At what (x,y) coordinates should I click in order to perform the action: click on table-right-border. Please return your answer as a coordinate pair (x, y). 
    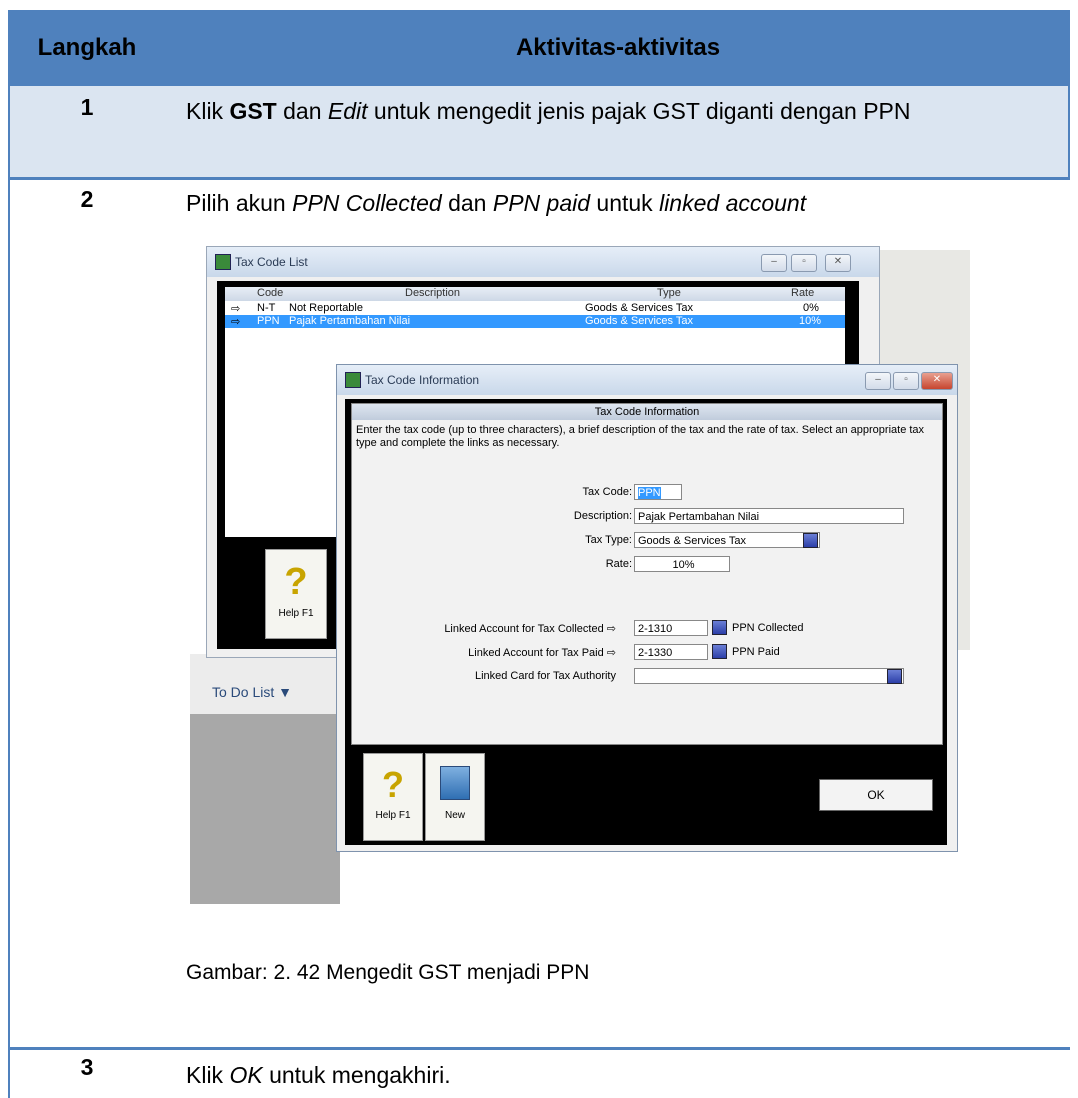
    Looking at the image, I should click on (1069, 132).